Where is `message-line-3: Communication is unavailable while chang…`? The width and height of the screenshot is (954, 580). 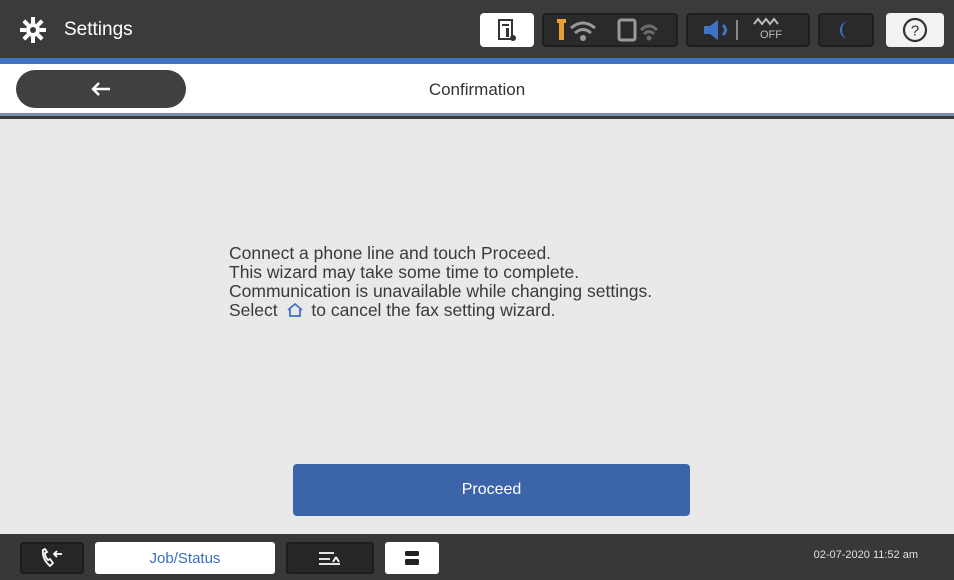 message-line-3: Communication is unavailable while chang… is located at coordinates (441, 291).